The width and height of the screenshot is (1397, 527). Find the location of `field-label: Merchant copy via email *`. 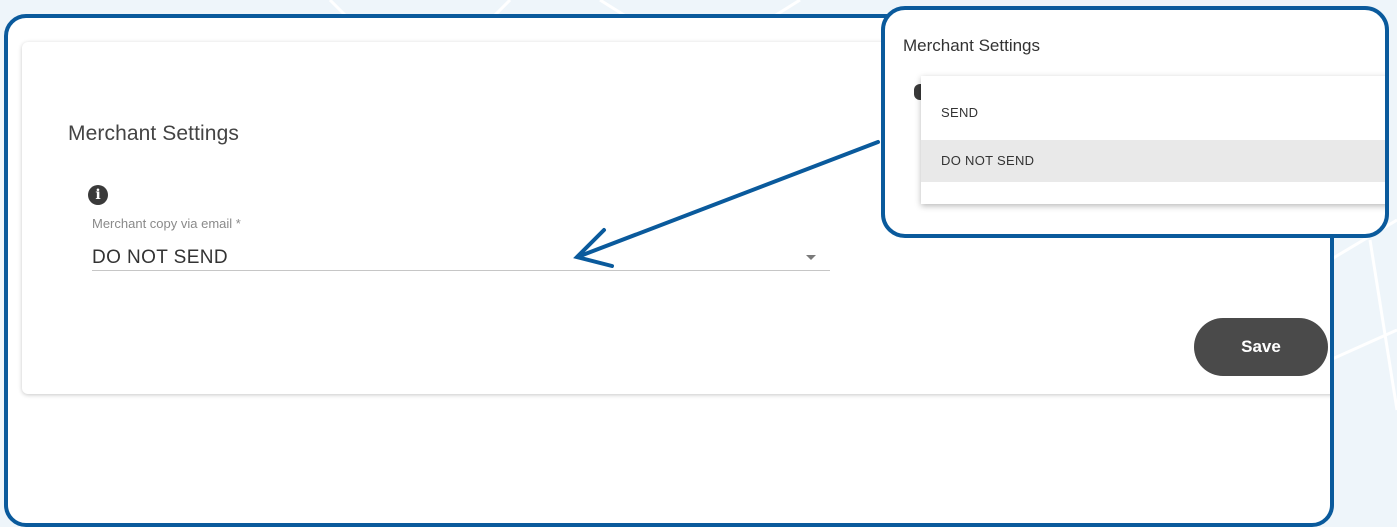

field-label: Merchant copy via email * is located at coordinates (166, 223).